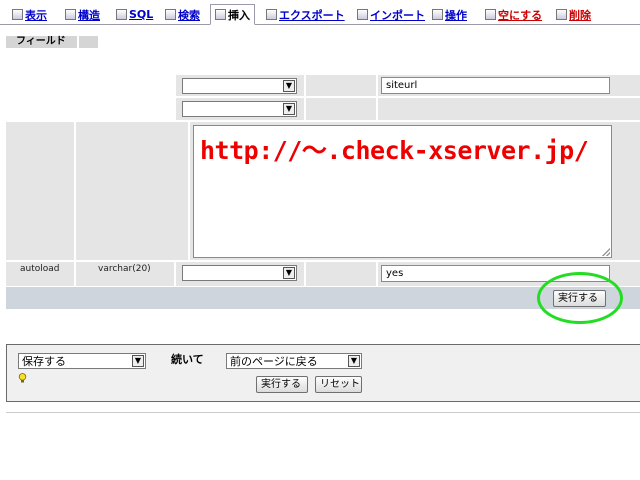  I want to click on reset-button: リセット, so click(338, 384).